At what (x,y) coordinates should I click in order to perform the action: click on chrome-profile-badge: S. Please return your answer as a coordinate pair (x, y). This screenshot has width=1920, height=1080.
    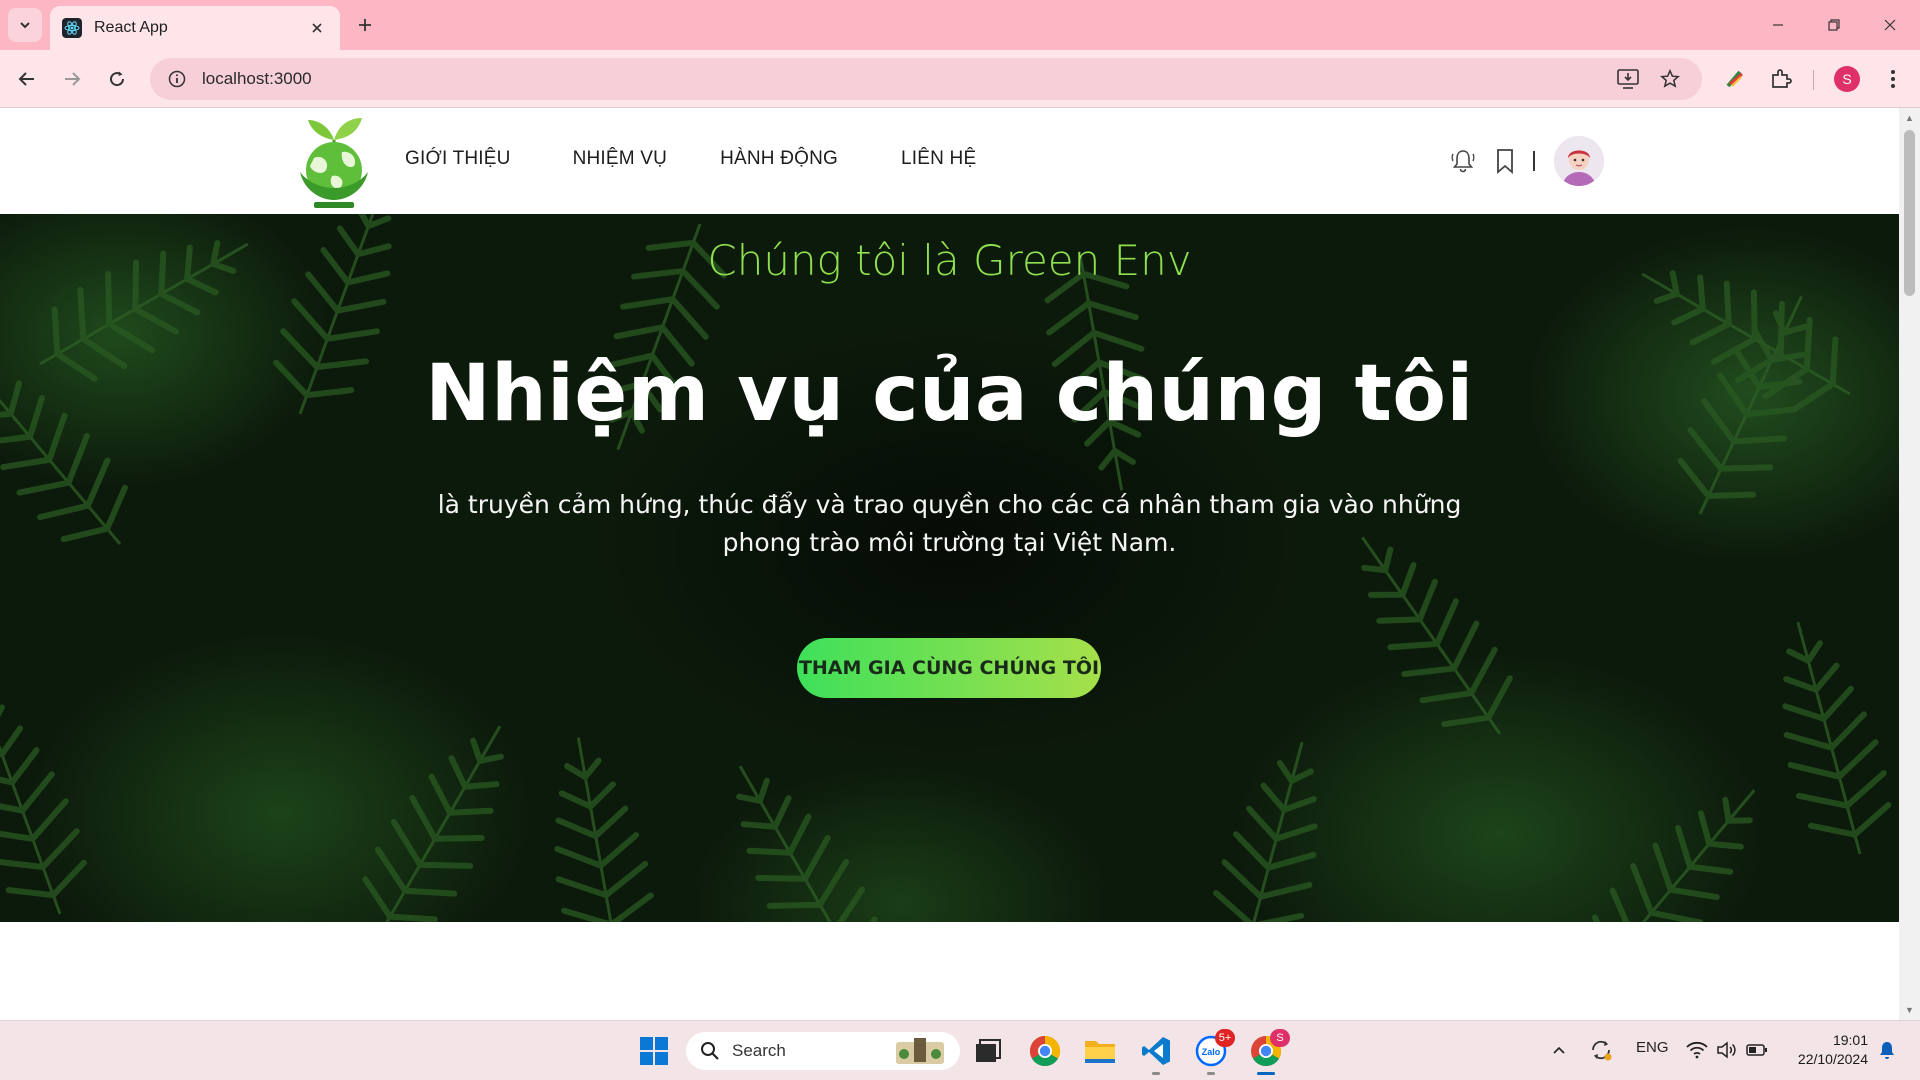
    Looking at the image, I should click on (1280, 1038).